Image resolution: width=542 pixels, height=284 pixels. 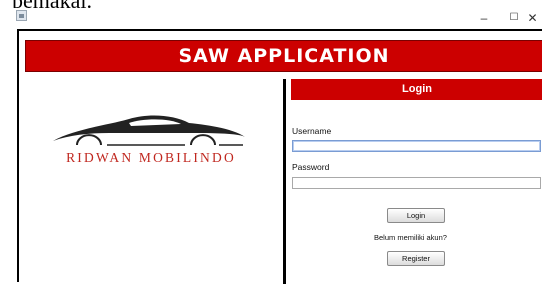 What do you see at coordinates (416, 258) in the screenshot?
I see `register-button: Register` at bounding box center [416, 258].